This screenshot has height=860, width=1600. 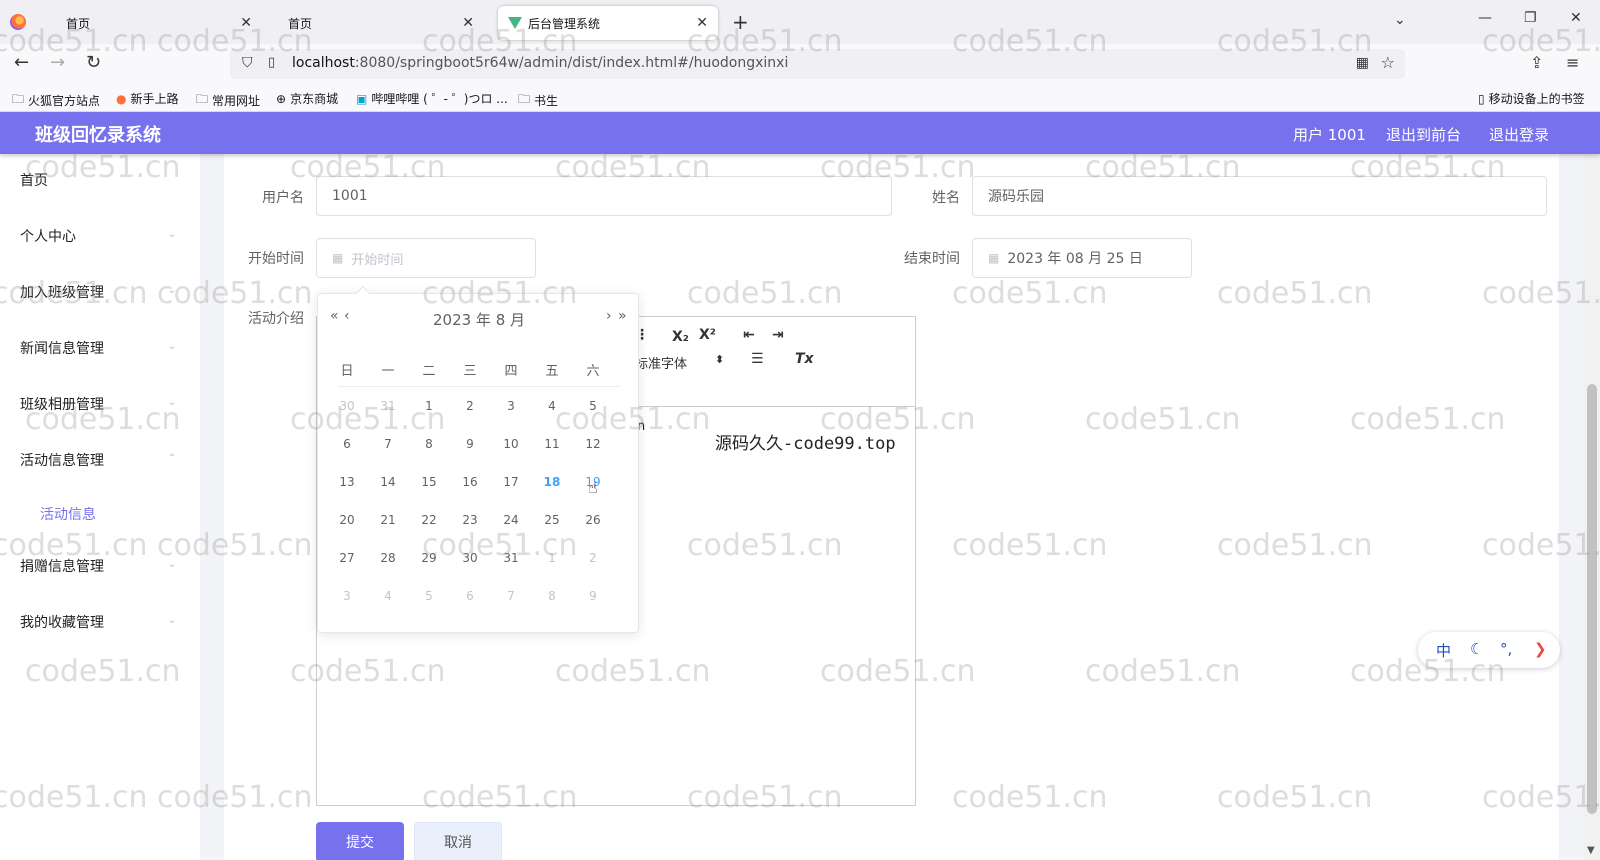 I want to click on select-arrows-icon: ⬍, so click(x=719, y=359).